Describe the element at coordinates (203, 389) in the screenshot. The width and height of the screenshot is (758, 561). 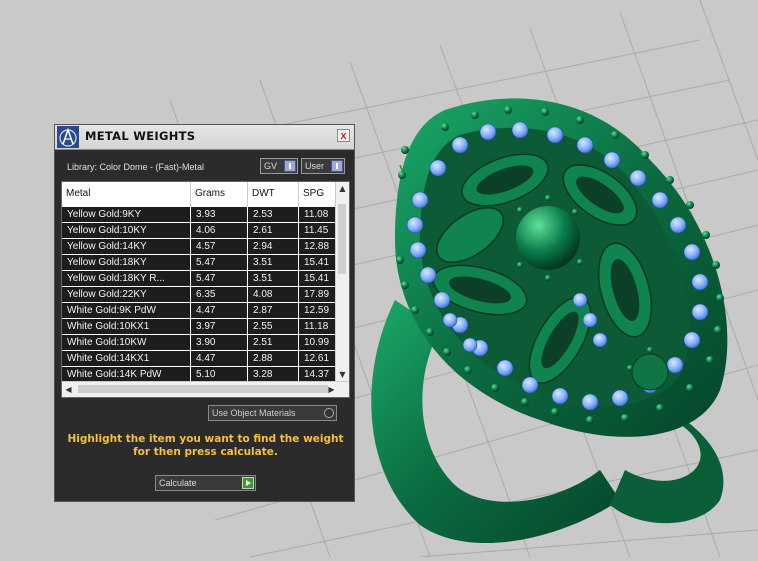
I see `horizontal-scroll-thumb` at that location.